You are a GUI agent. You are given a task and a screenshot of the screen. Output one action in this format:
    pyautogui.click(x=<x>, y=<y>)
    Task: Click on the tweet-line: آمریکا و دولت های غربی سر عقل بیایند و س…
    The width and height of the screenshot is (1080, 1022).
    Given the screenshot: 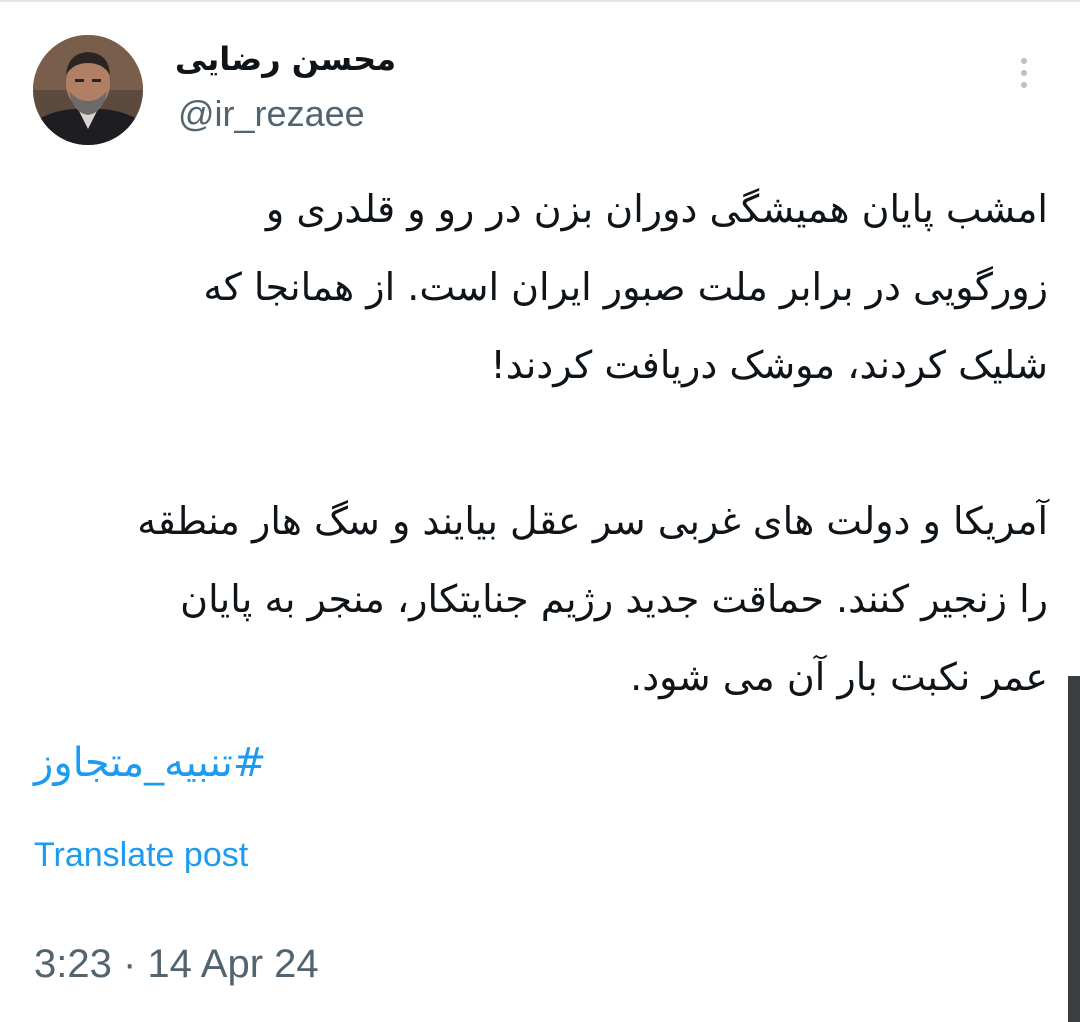 What is the action you would take?
    pyautogui.click(x=592, y=521)
    